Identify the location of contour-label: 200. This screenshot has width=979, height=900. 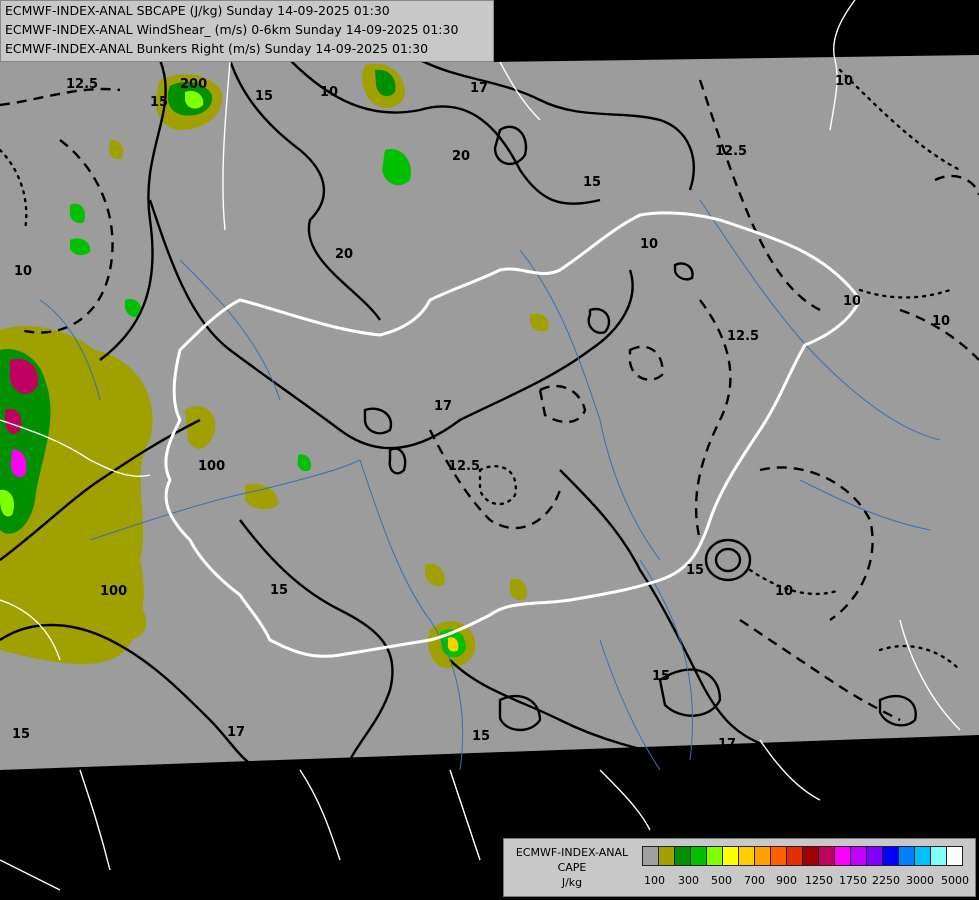
(193, 84).